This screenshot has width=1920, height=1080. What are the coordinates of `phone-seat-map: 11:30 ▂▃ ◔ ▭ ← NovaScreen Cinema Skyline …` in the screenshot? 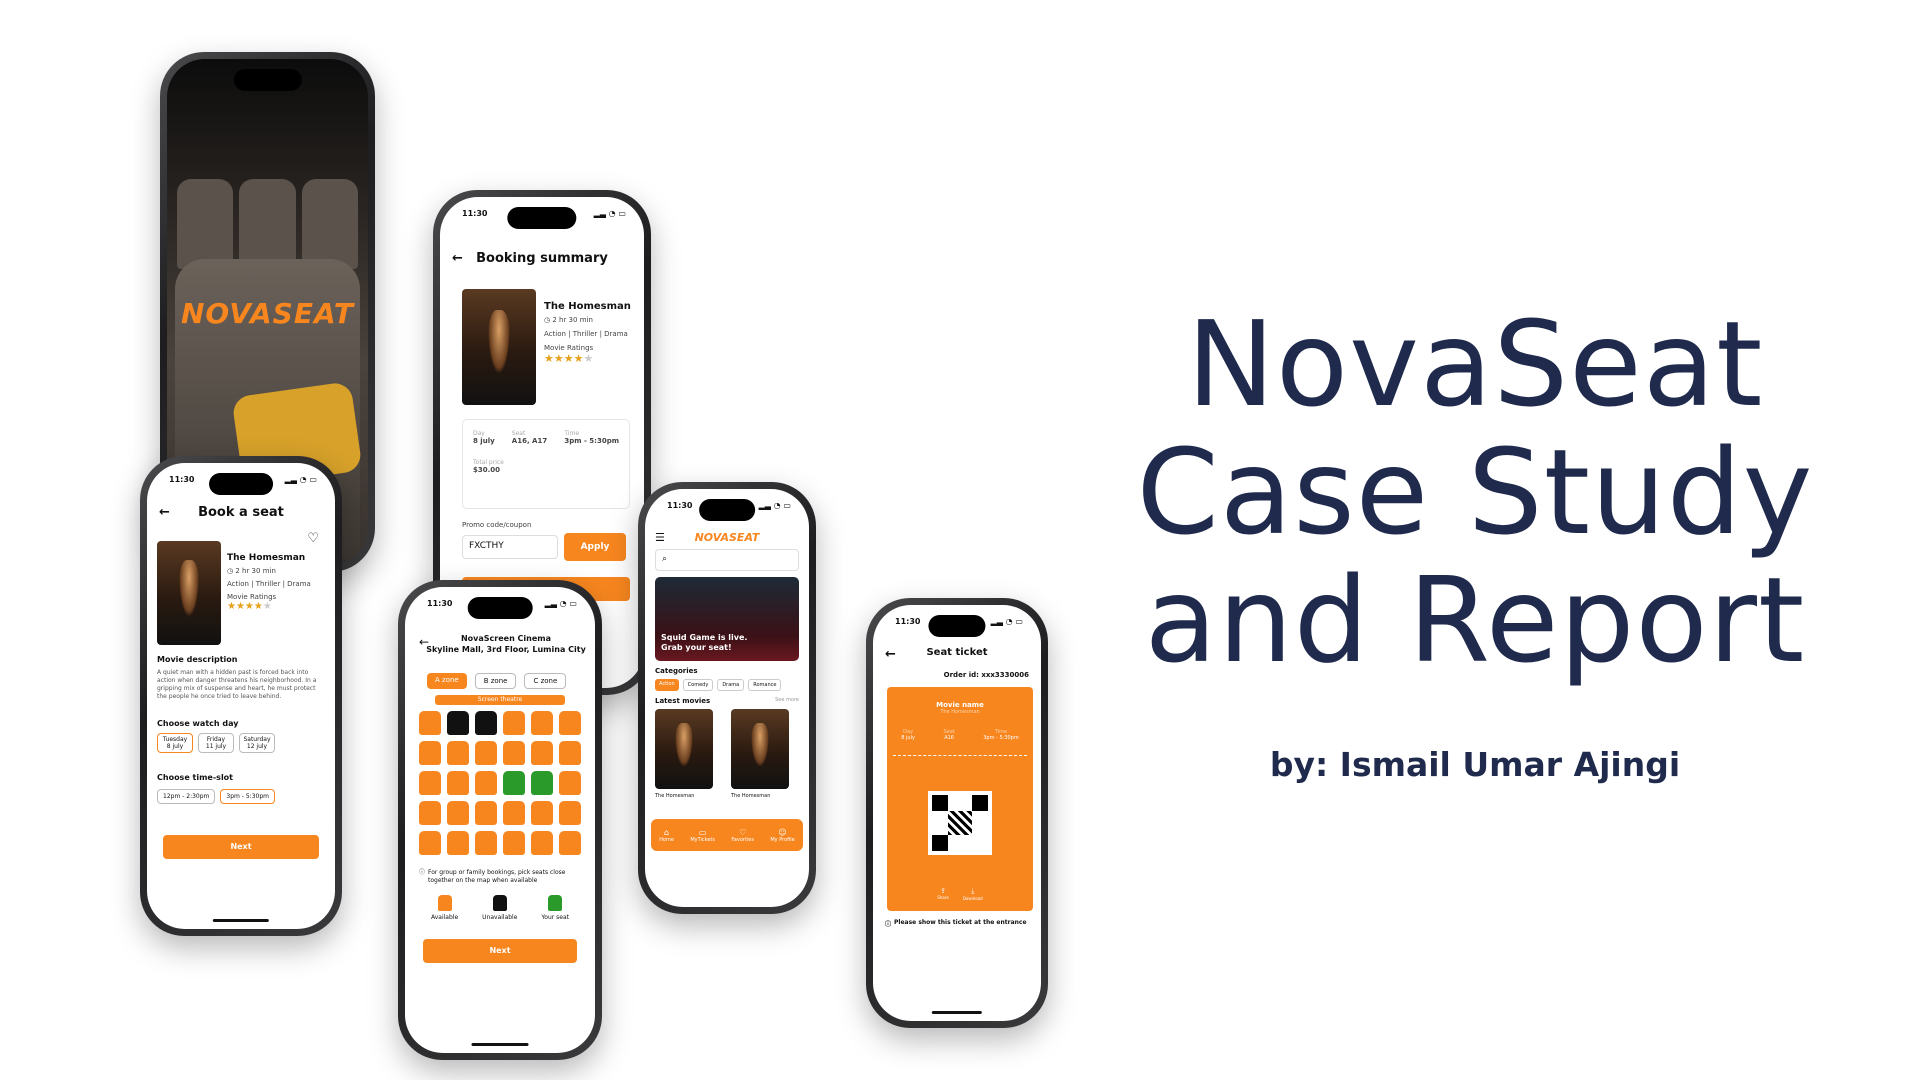 It's located at (500, 820).